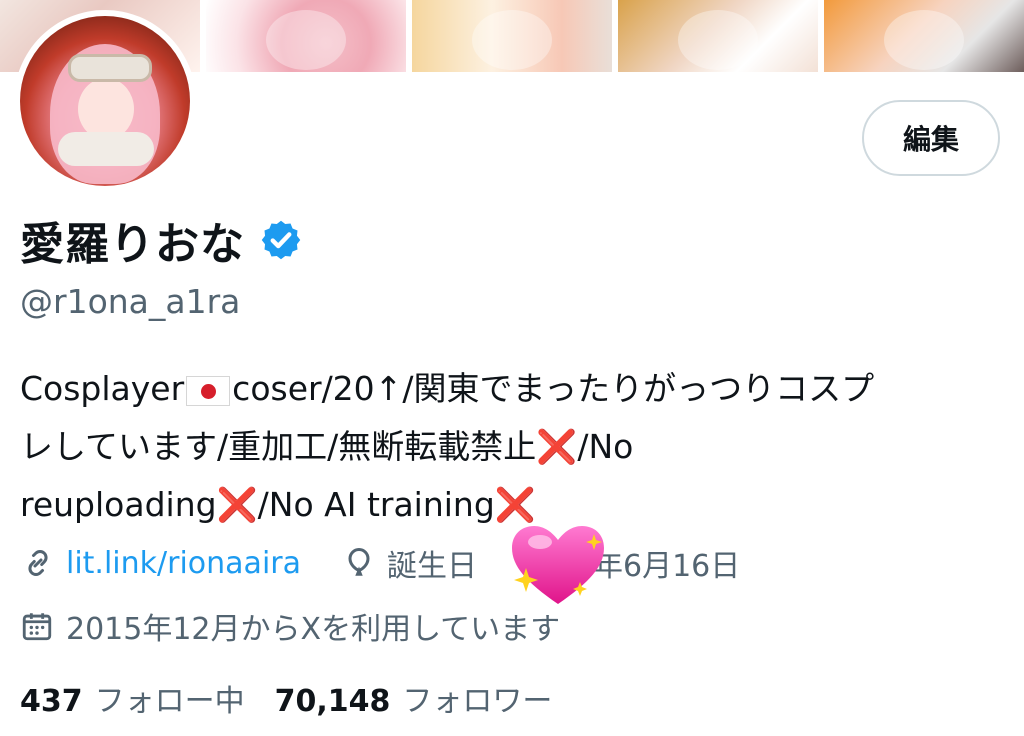 The height and width of the screenshot is (736, 1024). Describe the element at coordinates (37, 627) in the screenshot. I see `calendar-icon` at that location.